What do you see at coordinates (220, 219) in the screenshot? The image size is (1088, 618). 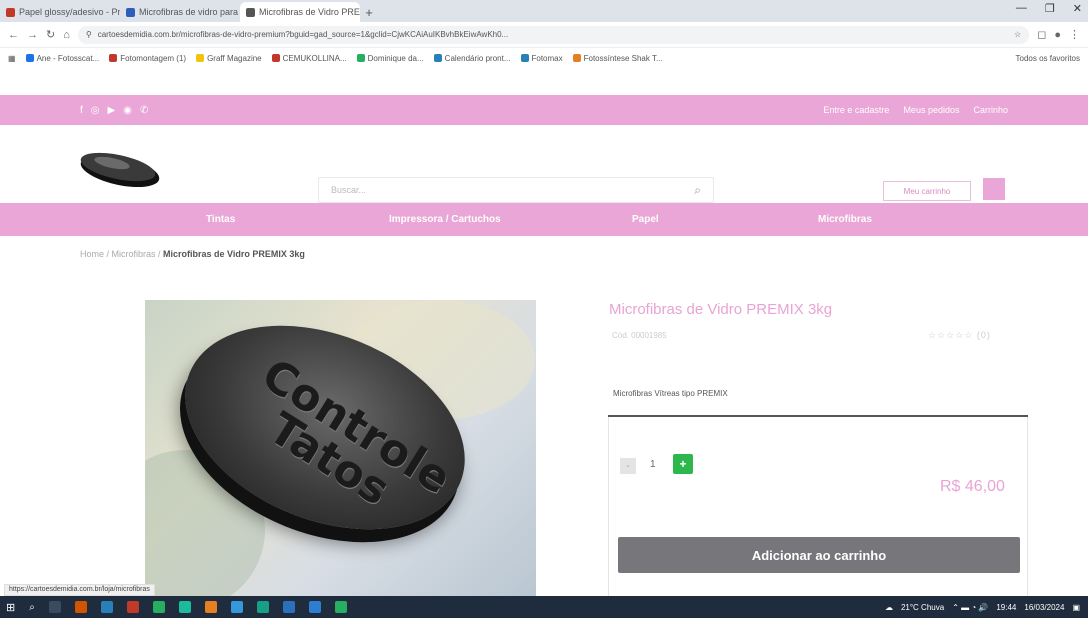 I see `nav-item-tintas: Tintas` at bounding box center [220, 219].